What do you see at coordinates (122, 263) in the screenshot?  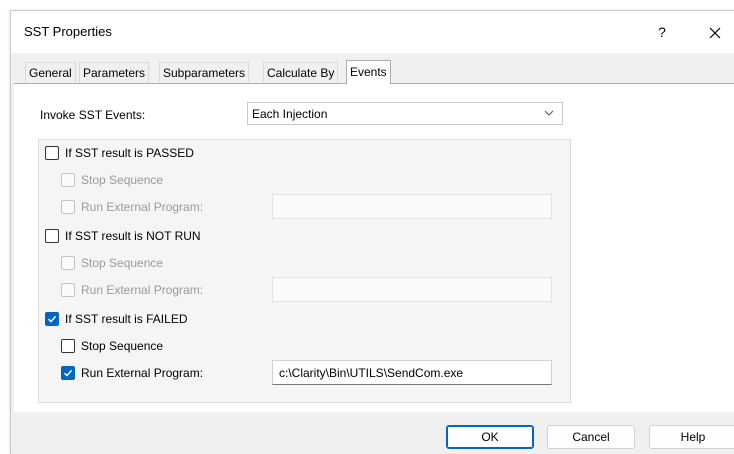 I see `not-run-stop-sequence-label: Stop Sequence` at bounding box center [122, 263].